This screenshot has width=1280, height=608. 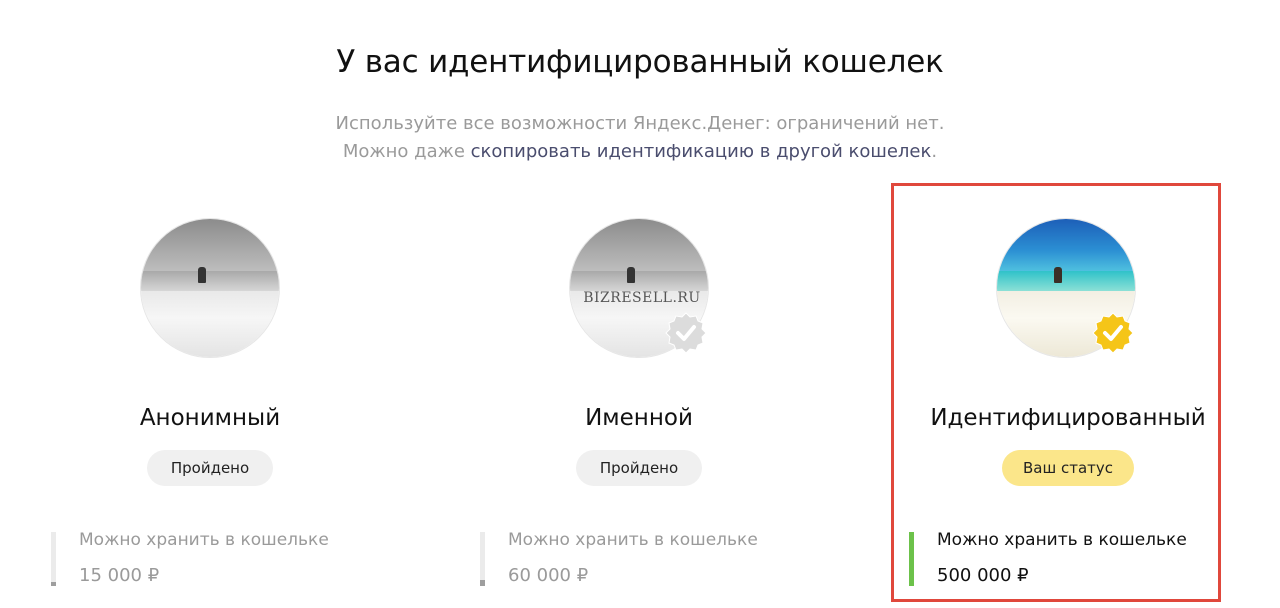 I want to click on limit-value: 15 000 ₽, so click(x=119, y=575).